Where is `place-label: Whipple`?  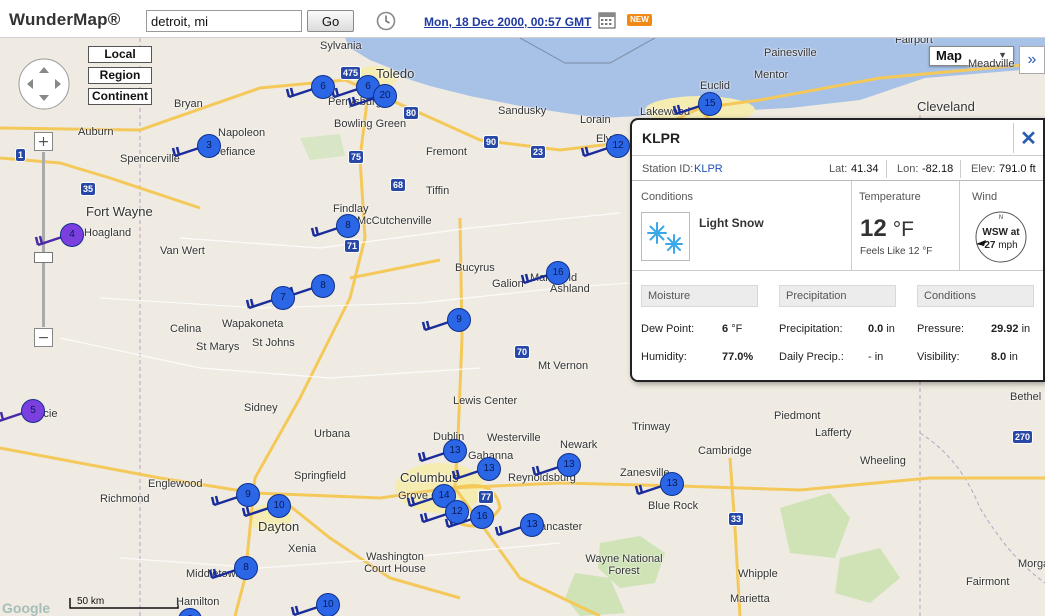 place-label: Whipple is located at coordinates (758, 574).